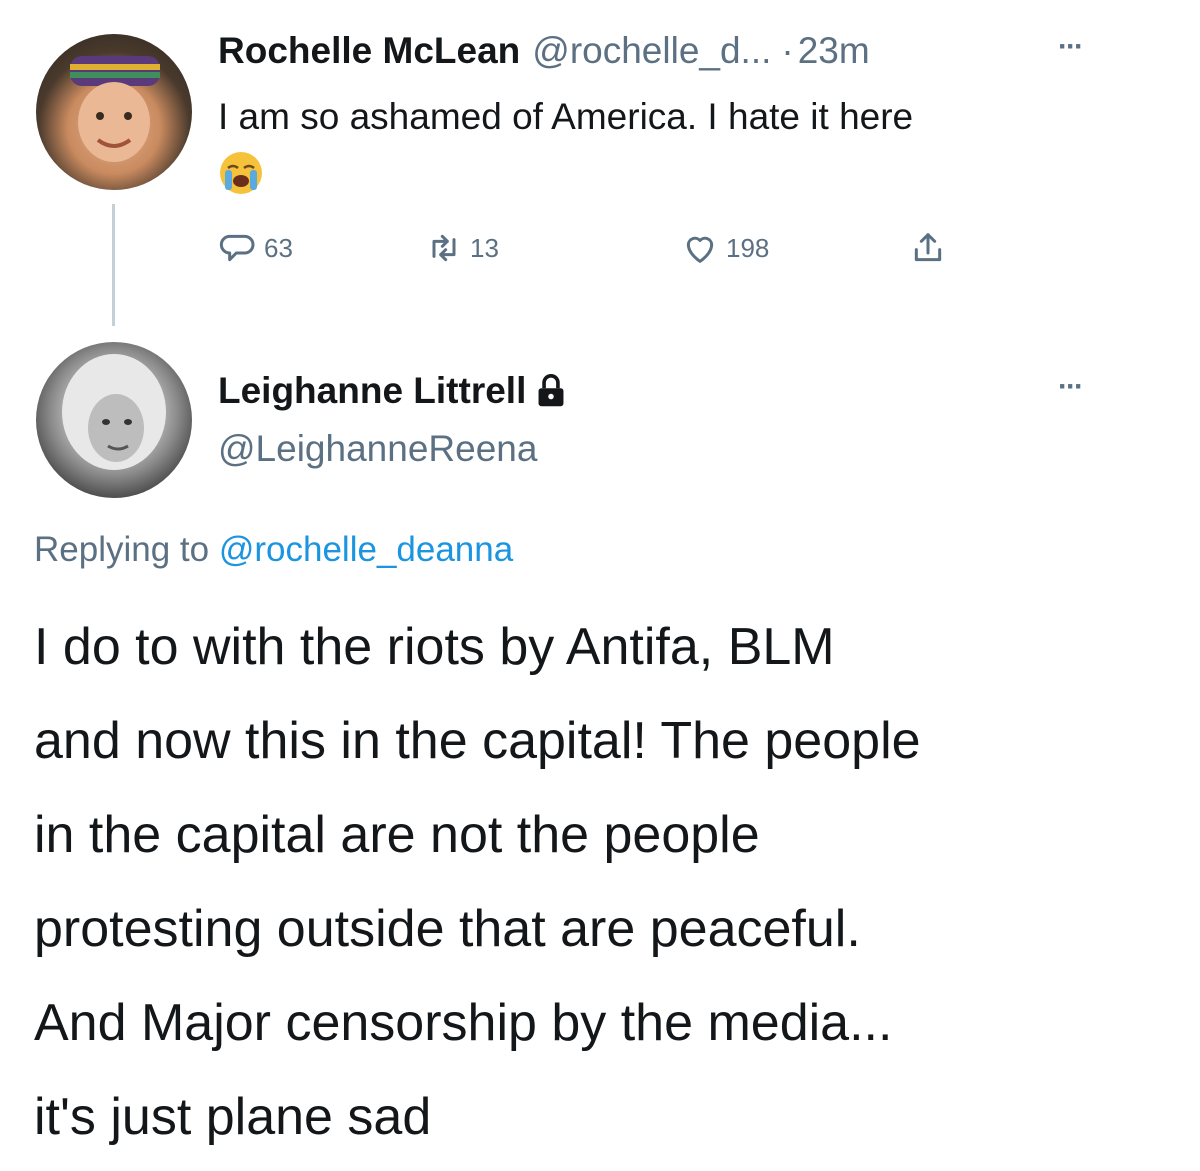  I want to click on thread-connector-line, so click(113, 265).